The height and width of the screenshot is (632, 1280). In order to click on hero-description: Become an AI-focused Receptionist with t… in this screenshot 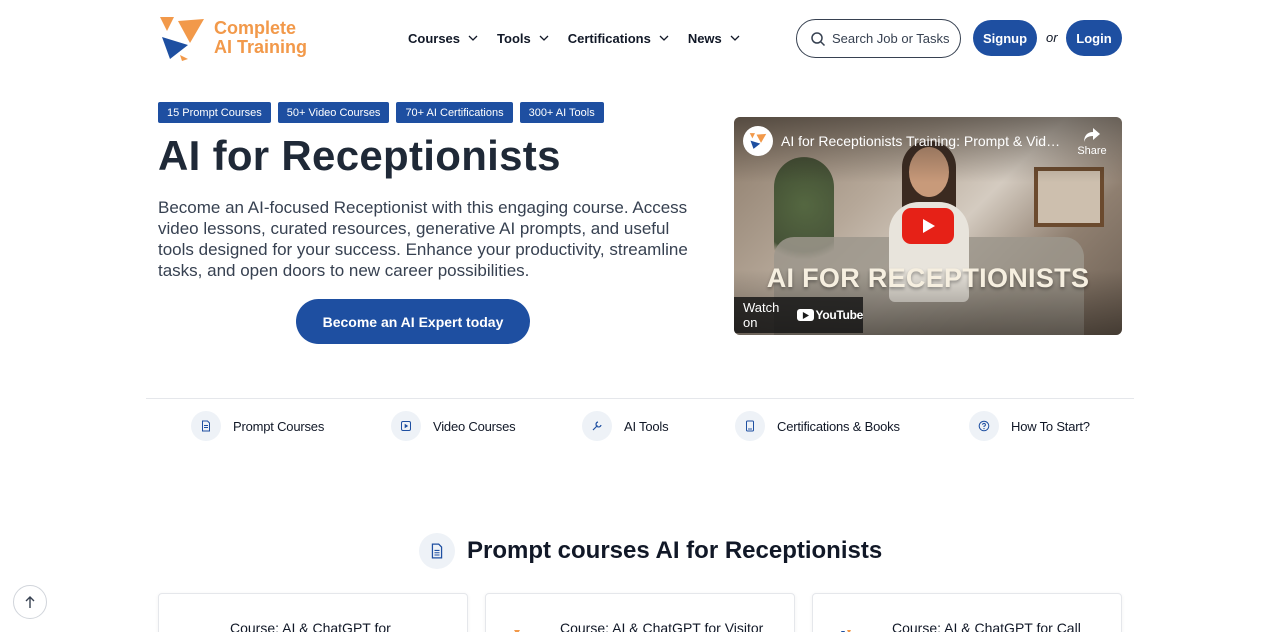, I will do `click(423, 239)`.